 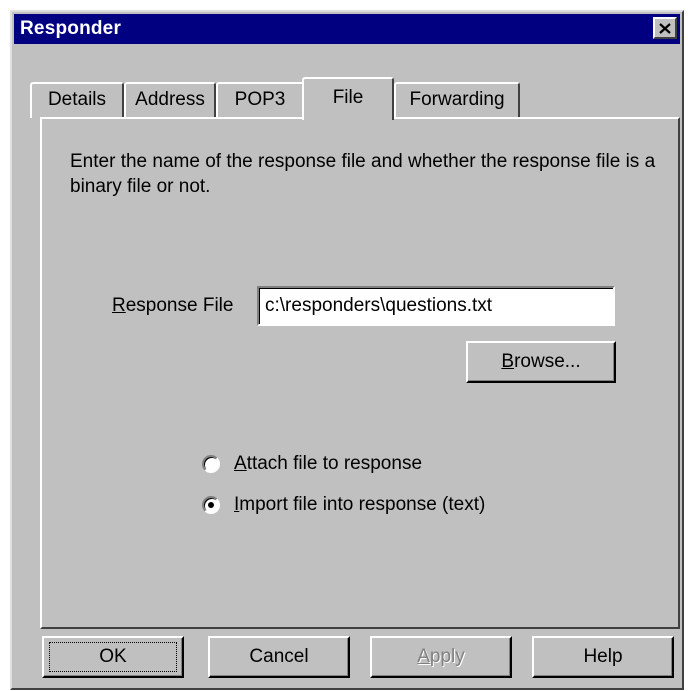 I want to click on focus-rectangle, so click(x=113, y=657).